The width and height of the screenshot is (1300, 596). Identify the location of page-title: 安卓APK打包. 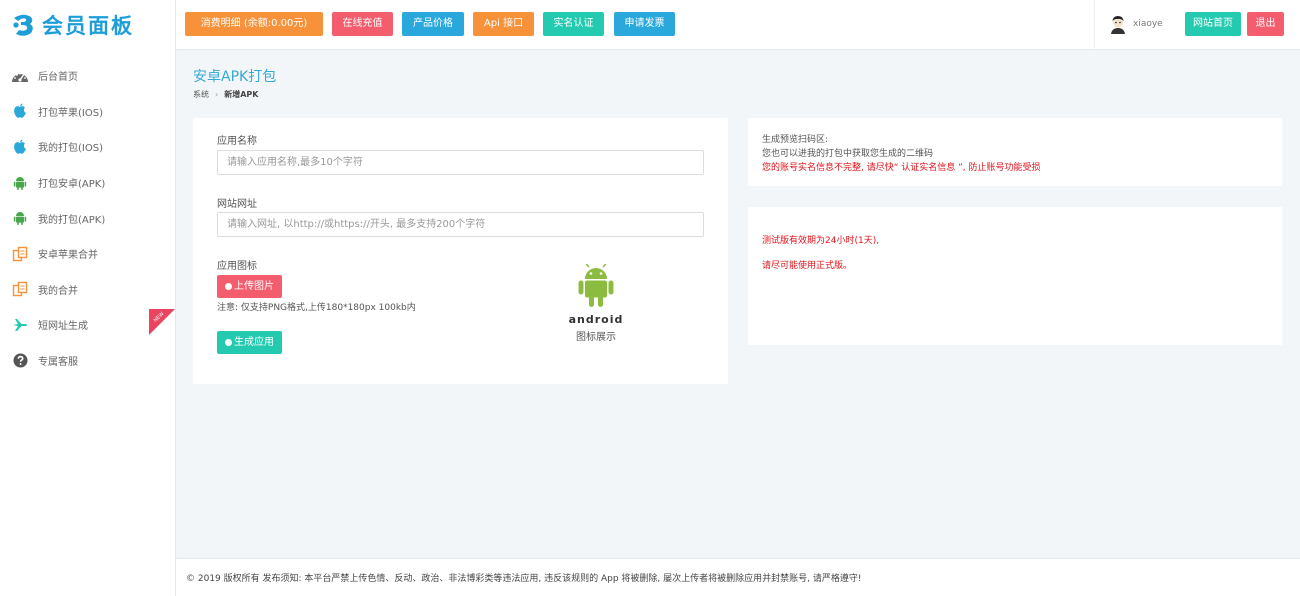
(235, 77).